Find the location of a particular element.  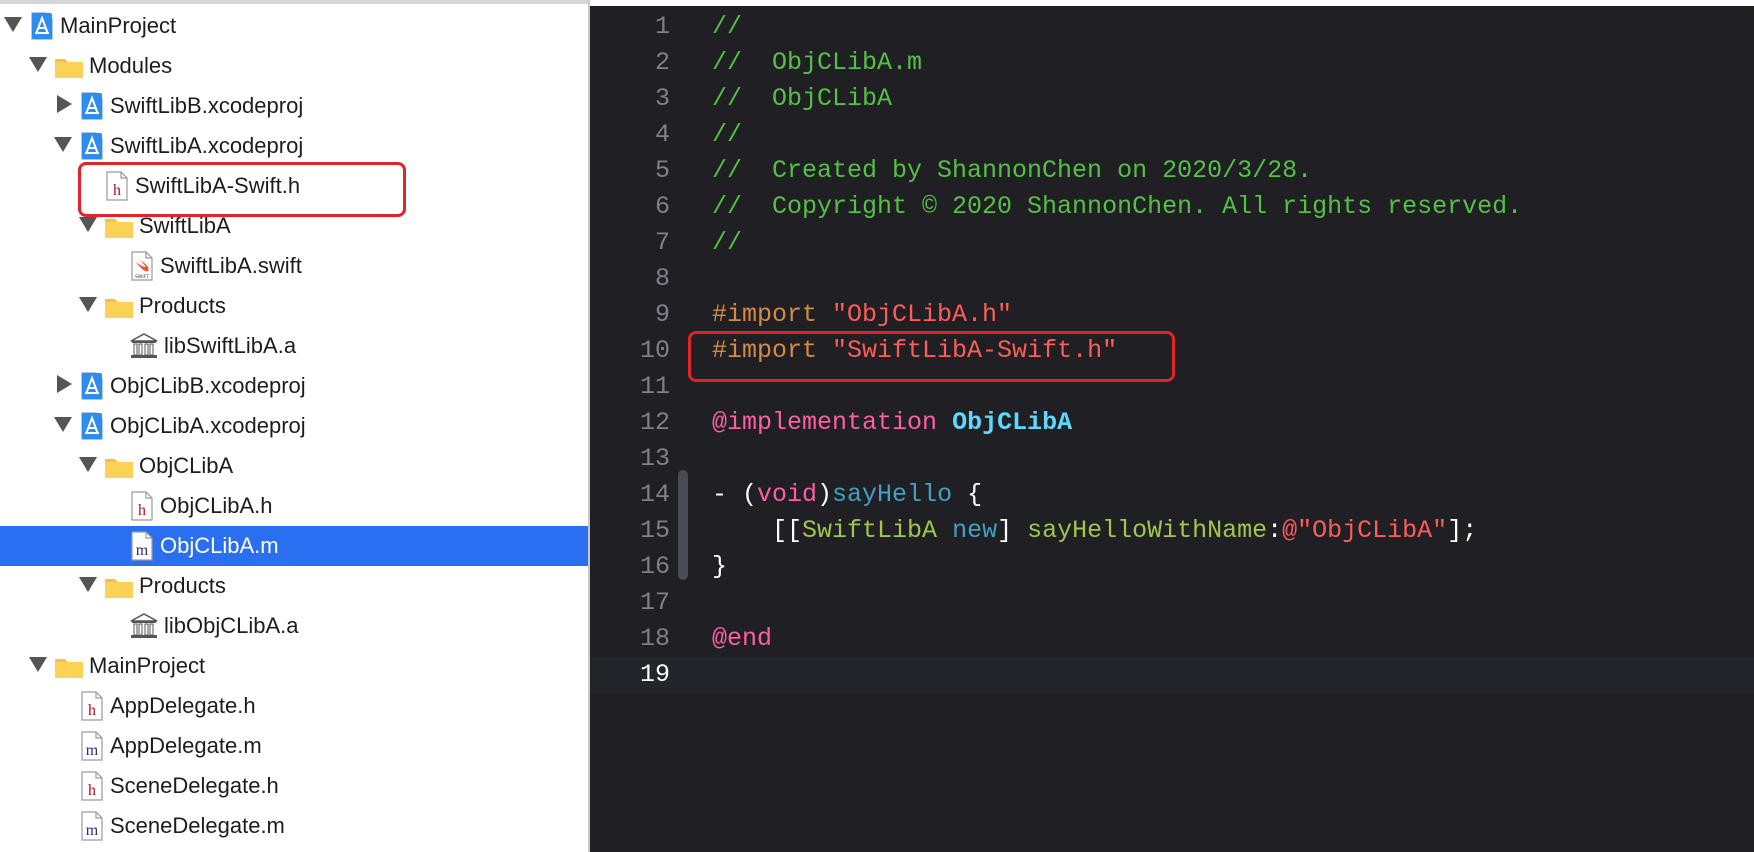

code-line: 9 #import "ObjCLibA.h" is located at coordinates (1172, 315).